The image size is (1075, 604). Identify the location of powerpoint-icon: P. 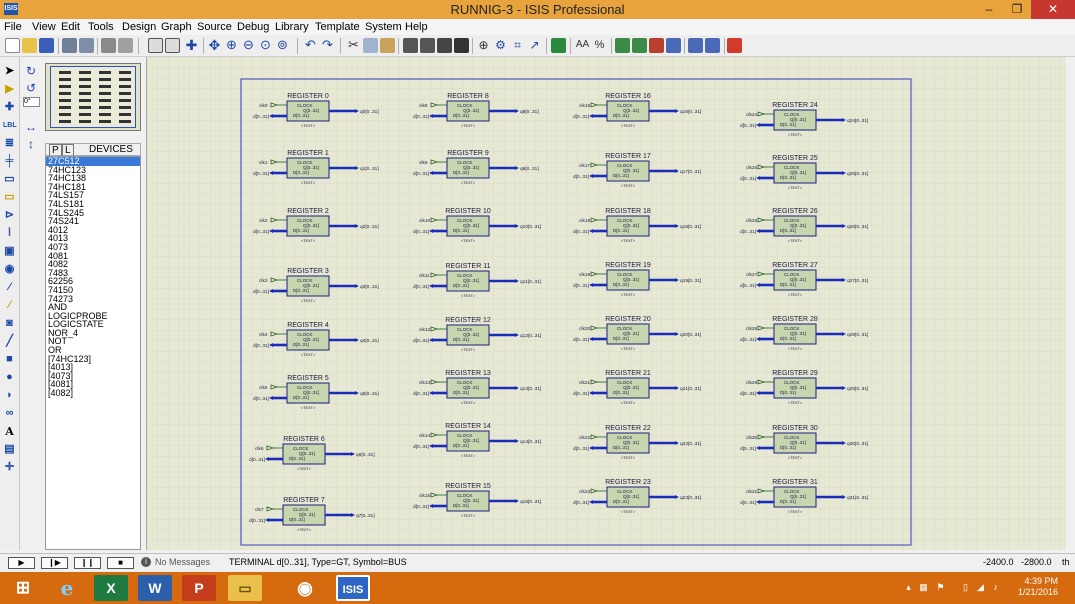
(199, 588).